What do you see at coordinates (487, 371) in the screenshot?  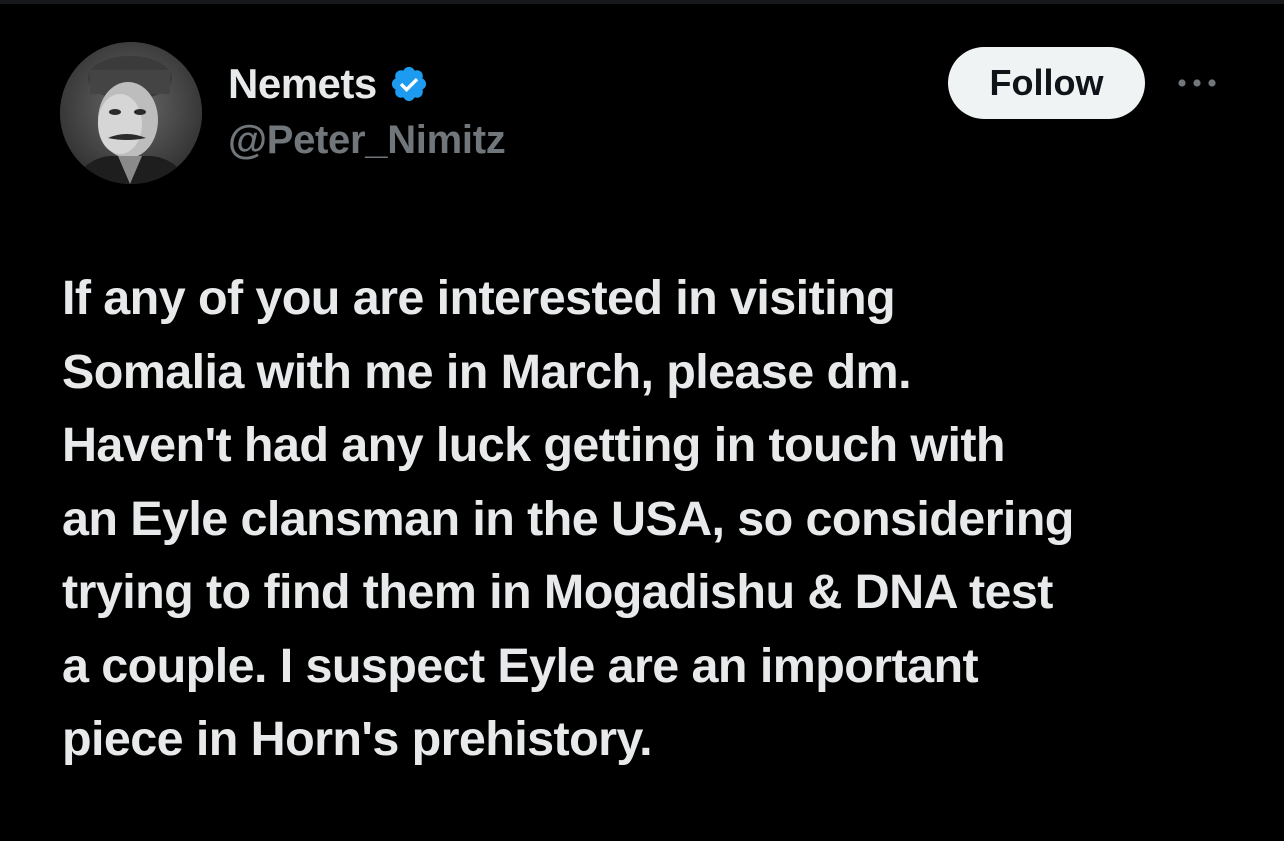 I see `tweet-line: Somalia with me in March, please dm.` at bounding box center [487, 371].